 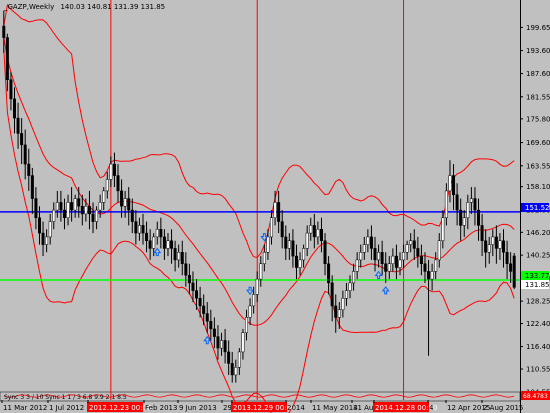 What do you see at coordinates (538, 324) in the screenshot?
I see `price-tick-label: 122.40` at bounding box center [538, 324].